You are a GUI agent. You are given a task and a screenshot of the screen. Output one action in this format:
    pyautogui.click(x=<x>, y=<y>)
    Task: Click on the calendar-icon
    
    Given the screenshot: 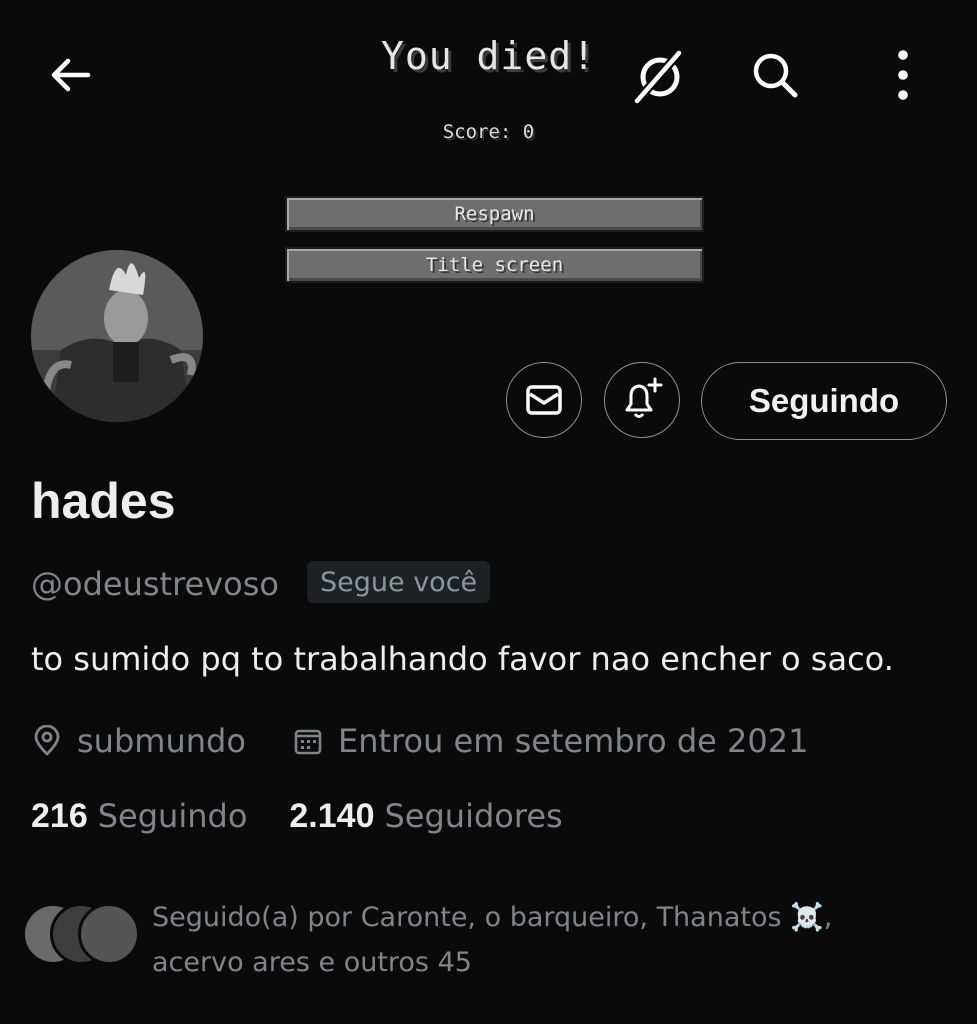 What is the action you would take?
    pyautogui.click(x=308, y=742)
    